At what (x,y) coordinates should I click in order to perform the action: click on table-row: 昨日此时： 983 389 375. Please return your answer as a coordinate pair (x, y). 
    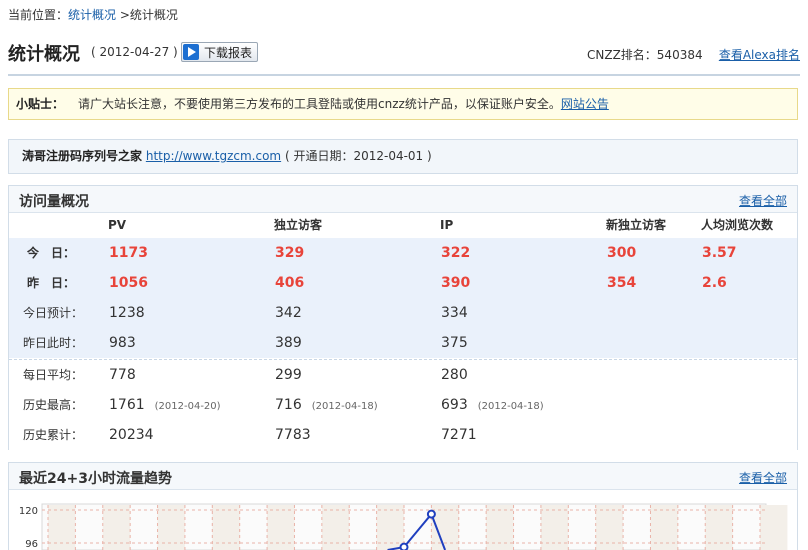
    Looking at the image, I should click on (403, 343).